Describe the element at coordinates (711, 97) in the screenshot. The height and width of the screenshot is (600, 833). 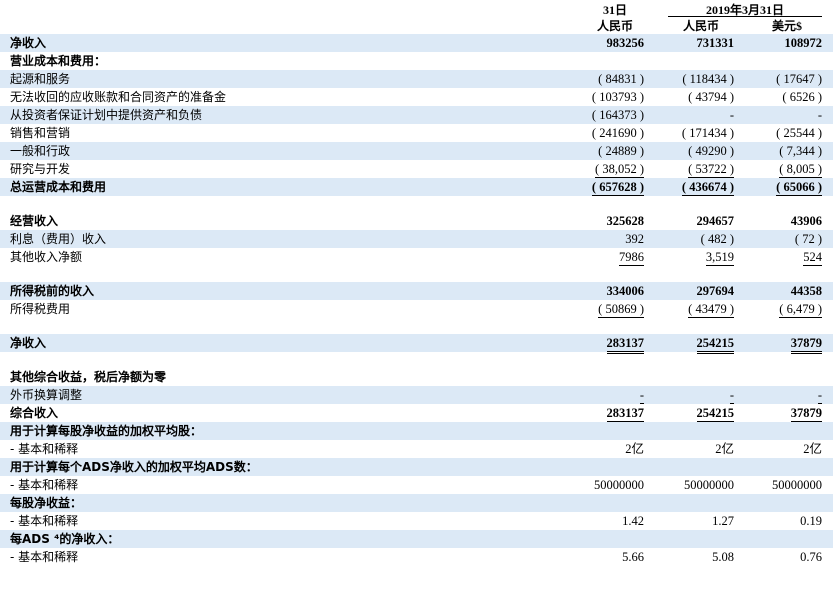
I see `value-text: ( 43794 )` at that location.